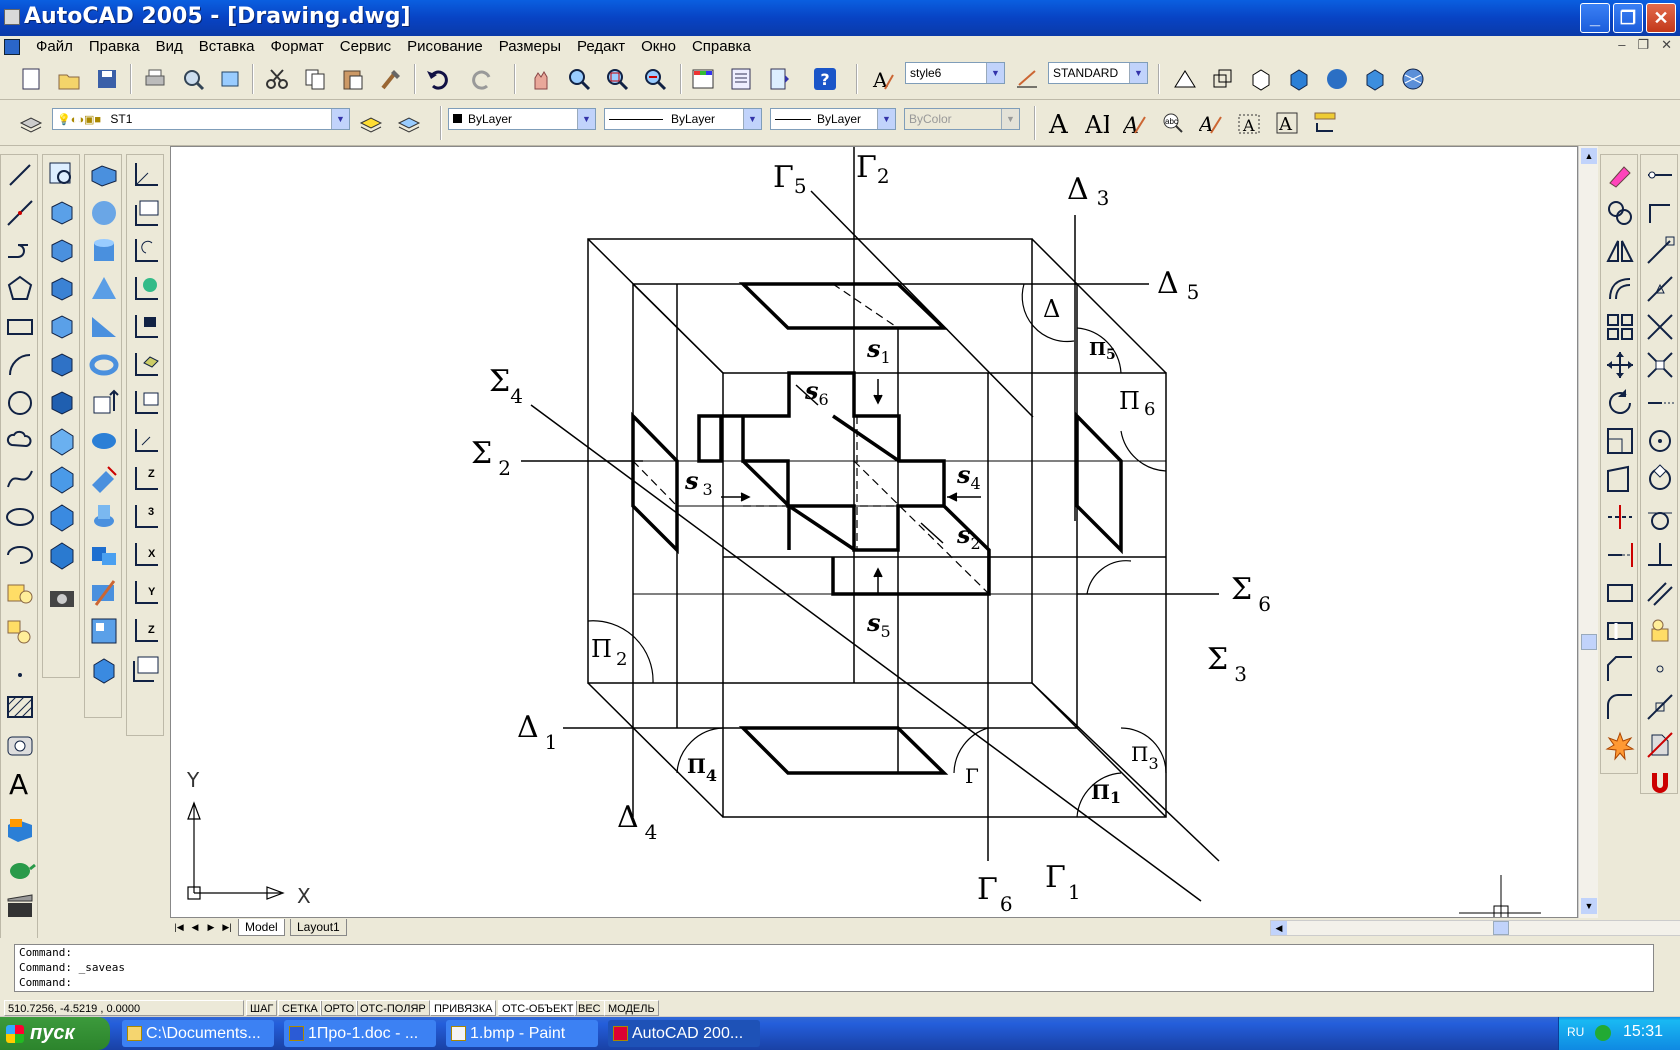 The width and height of the screenshot is (1680, 1050). Describe the element at coordinates (1628, 18) in the screenshot. I see `maximize-button: ❐` at that location.